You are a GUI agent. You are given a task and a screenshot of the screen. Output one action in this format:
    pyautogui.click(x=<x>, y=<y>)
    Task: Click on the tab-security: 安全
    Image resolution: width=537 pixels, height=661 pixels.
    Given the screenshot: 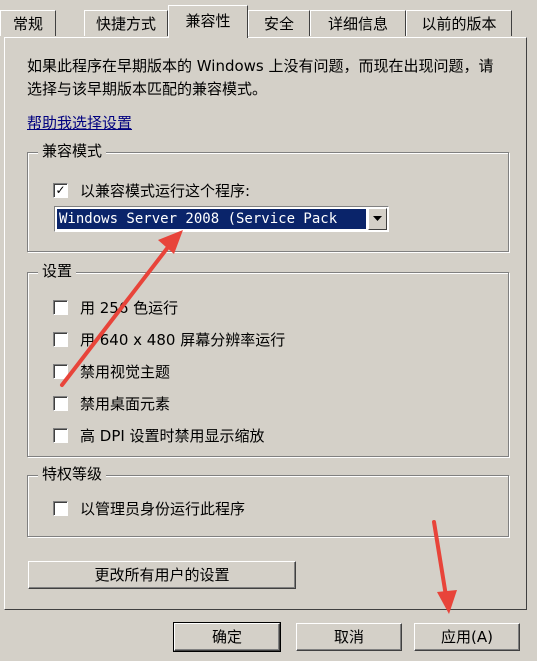 What is the action you would take?
    pyautogui.click(x=279, y=23)
    